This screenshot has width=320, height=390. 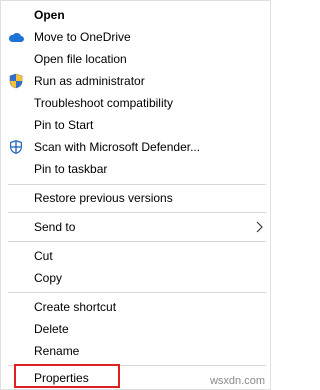 What do you see at coordinates (16, 147) in the screenshot?
I see `defender-icon` at bounding box center [16, 147].